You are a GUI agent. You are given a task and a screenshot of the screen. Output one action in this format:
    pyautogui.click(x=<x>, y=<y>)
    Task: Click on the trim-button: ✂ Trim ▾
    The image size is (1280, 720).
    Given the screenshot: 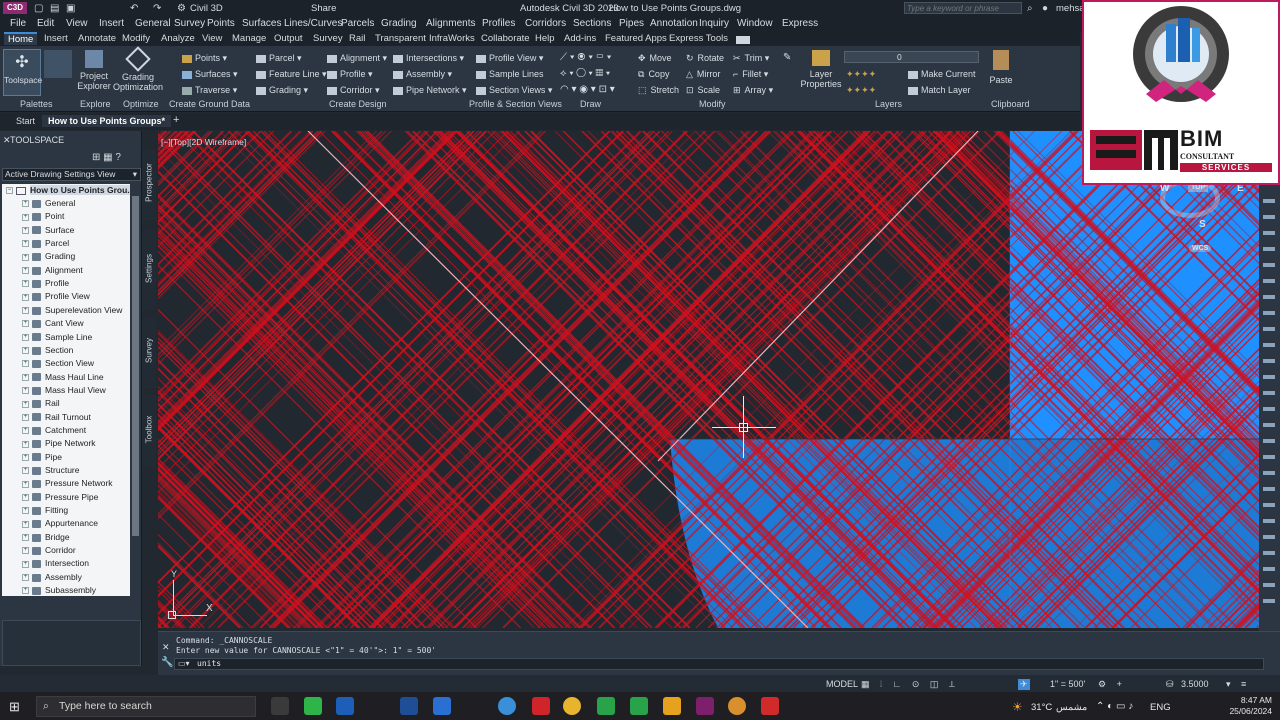 What is the action you would take?
    pyautogui.click(x=751, y=58)
    